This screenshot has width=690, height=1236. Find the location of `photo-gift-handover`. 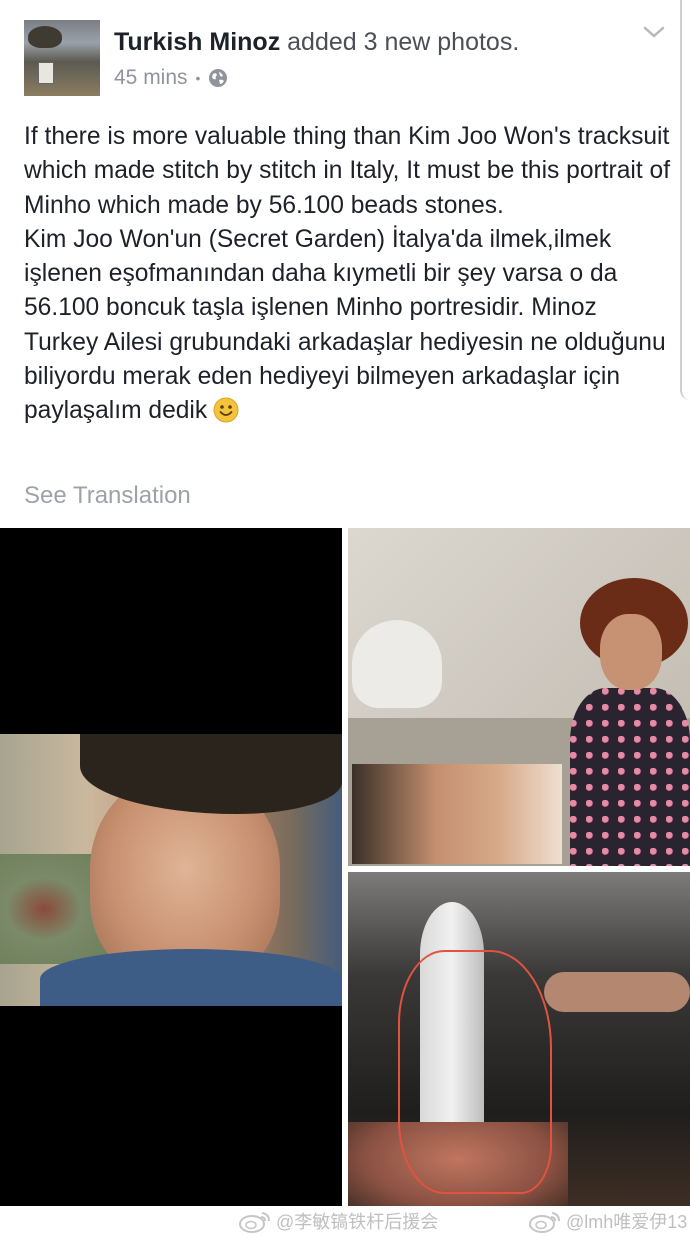

photo-gift-handover is located at coordinates (519, 1043).